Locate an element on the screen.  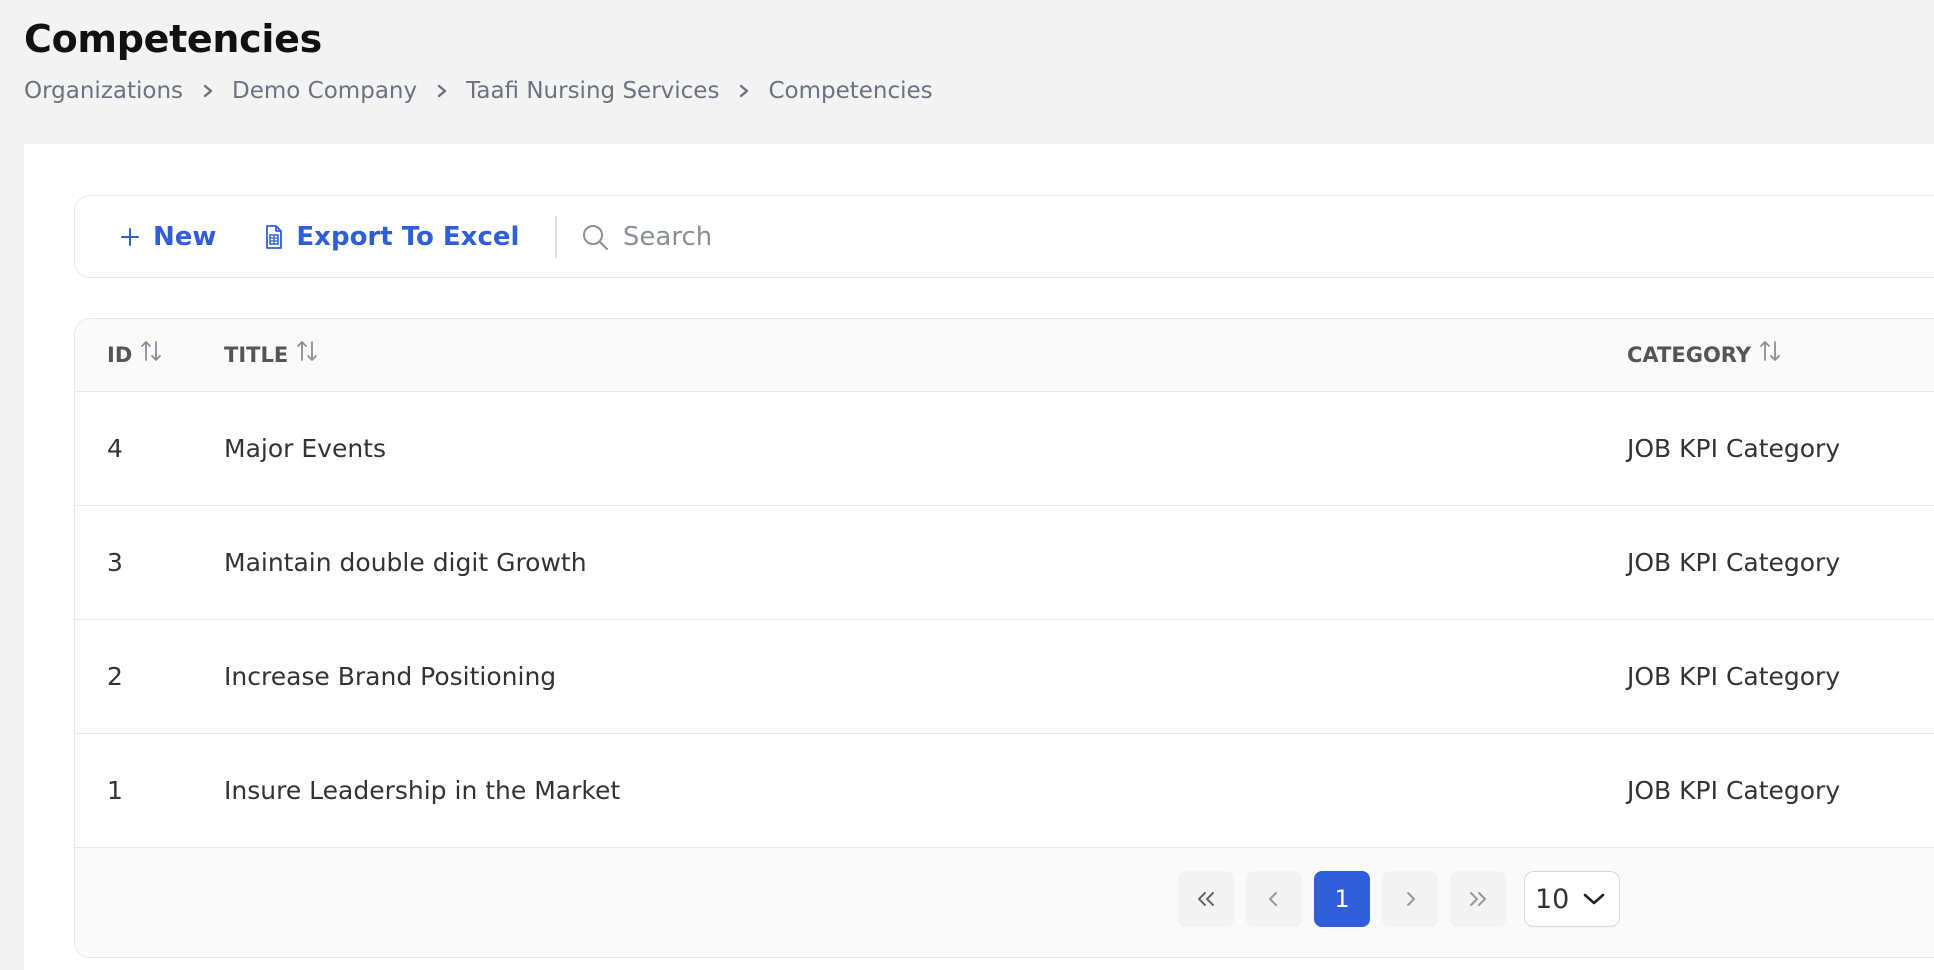
cell-id: 3 is located at coordinates (115, 562).